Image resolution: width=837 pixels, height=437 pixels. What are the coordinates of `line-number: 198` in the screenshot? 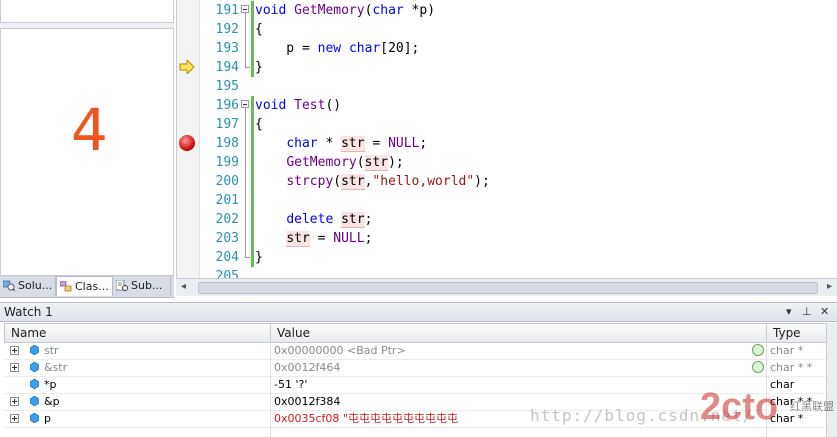 It's located at (227, 143).